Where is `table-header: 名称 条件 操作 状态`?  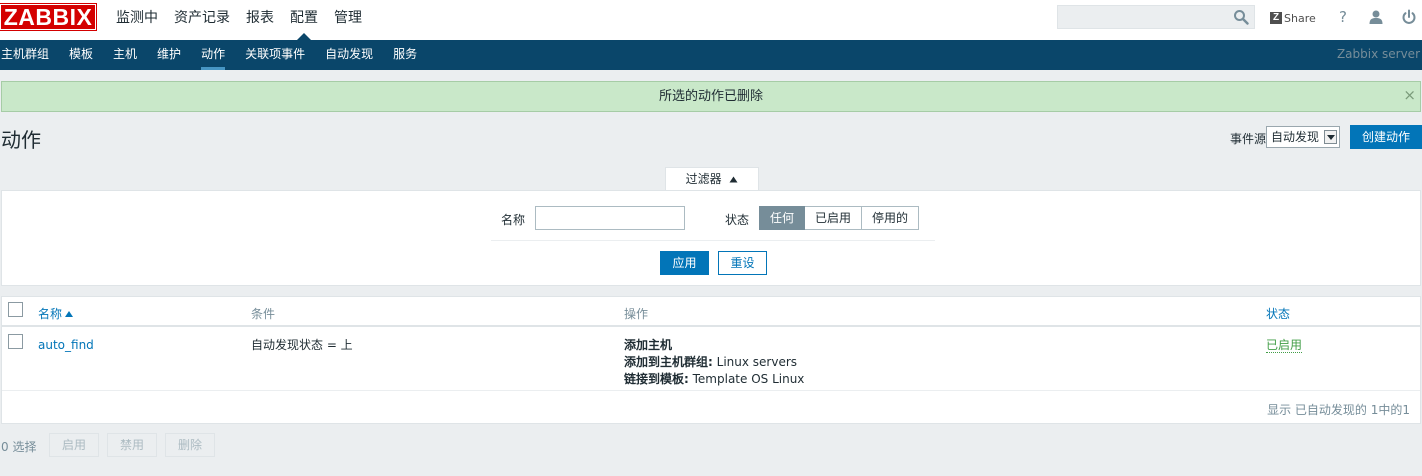 table-header: 名称 条件 操作 状态 is located at coordinates (711, 312).